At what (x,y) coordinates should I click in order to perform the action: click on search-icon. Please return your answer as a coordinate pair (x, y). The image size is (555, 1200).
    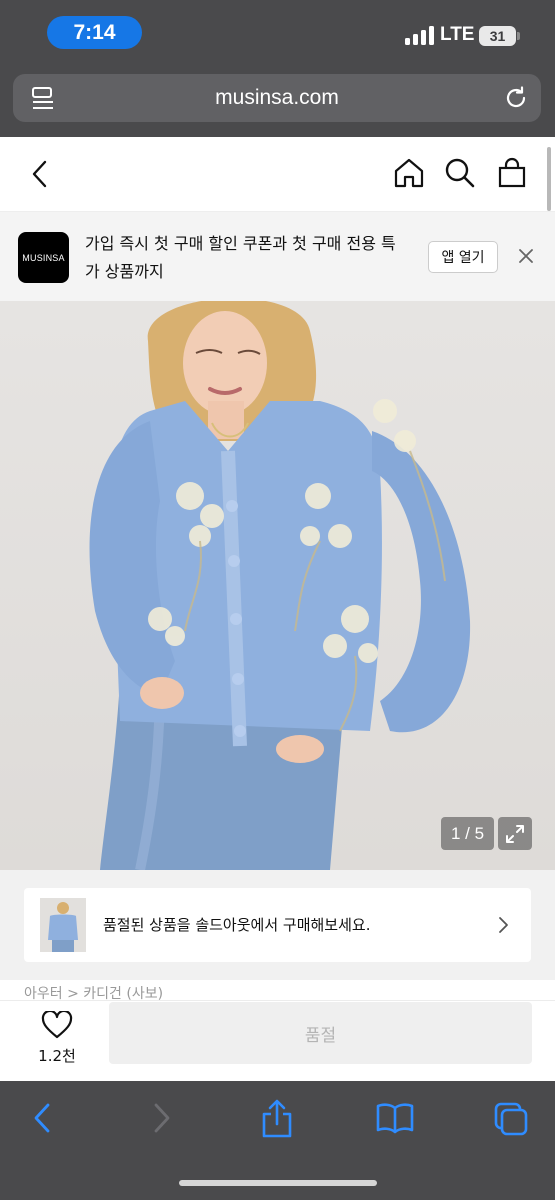
    Looking at the image, I should click on (460, 173).